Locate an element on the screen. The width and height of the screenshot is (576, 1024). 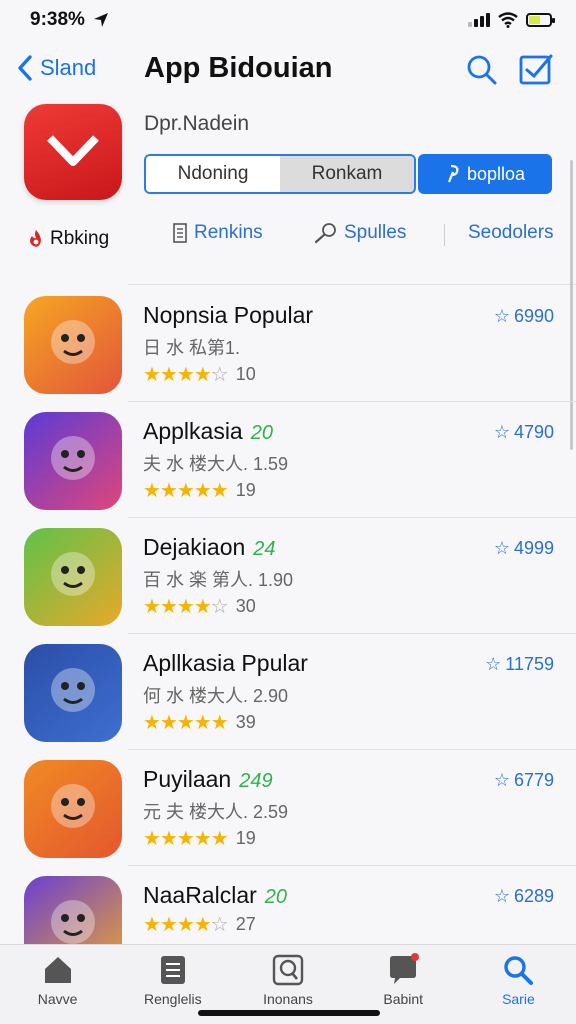
app-list-item: Applkasia 20 夫 水 楼大人. 1.59 ★ ★ ★ ★ ★ 19 ☆ 4790 is located at coordinates (288, 460).